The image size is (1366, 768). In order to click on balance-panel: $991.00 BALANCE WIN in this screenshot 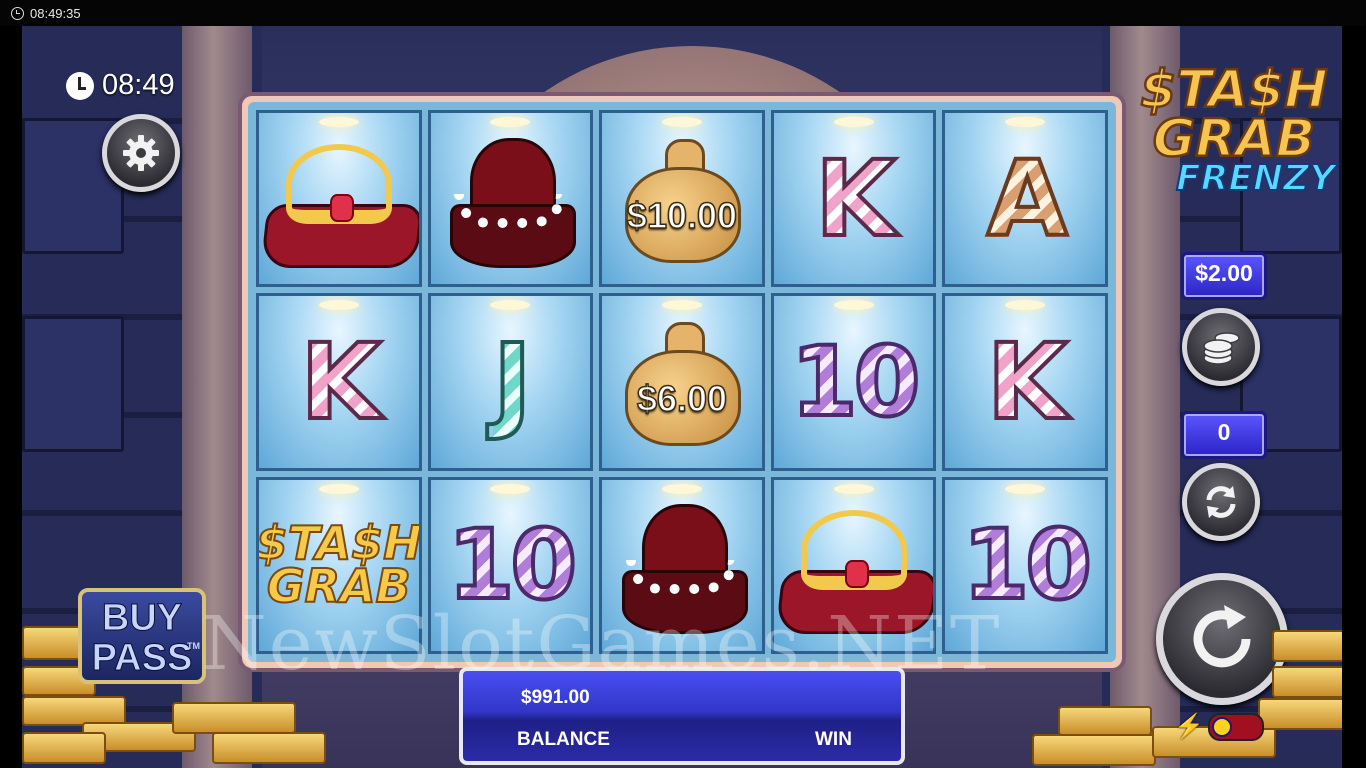, I will do `click(682, 716)`.